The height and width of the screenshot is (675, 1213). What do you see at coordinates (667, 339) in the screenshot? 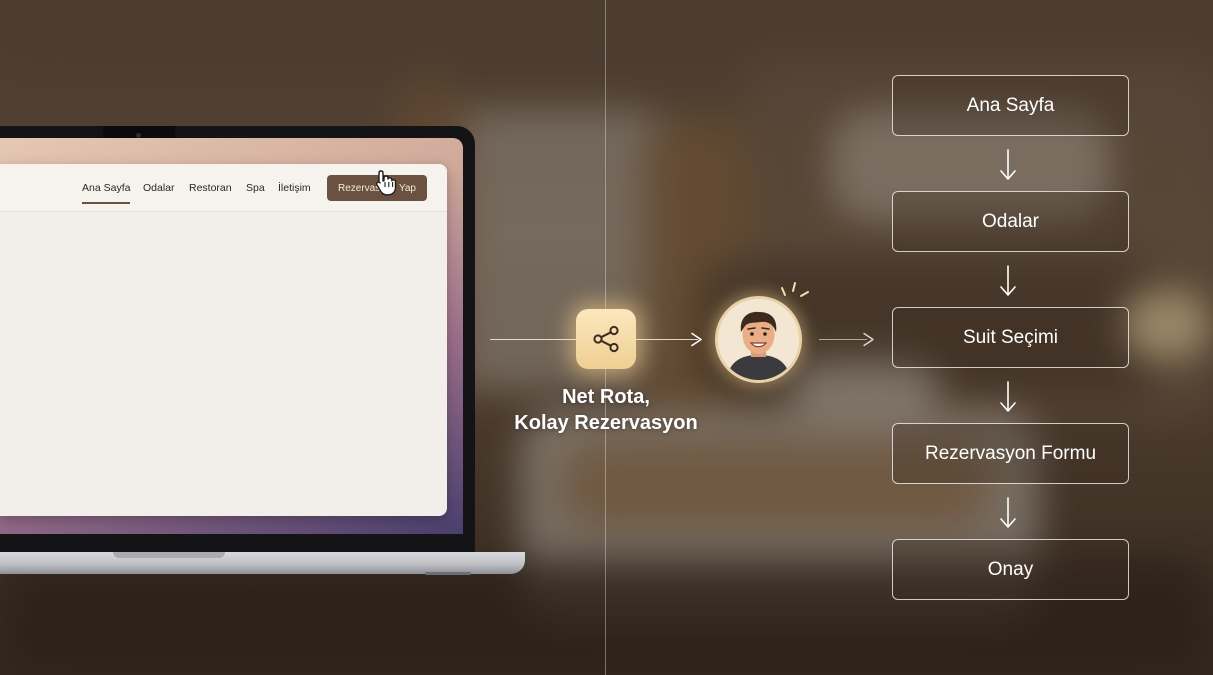
I see `connector-line-mid` at bounding box center [667, 339].